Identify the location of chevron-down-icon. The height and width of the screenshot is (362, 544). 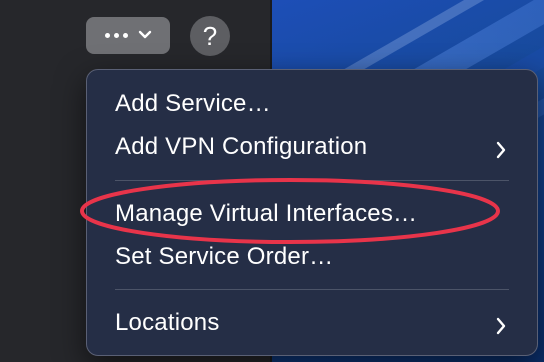
(145, 36).